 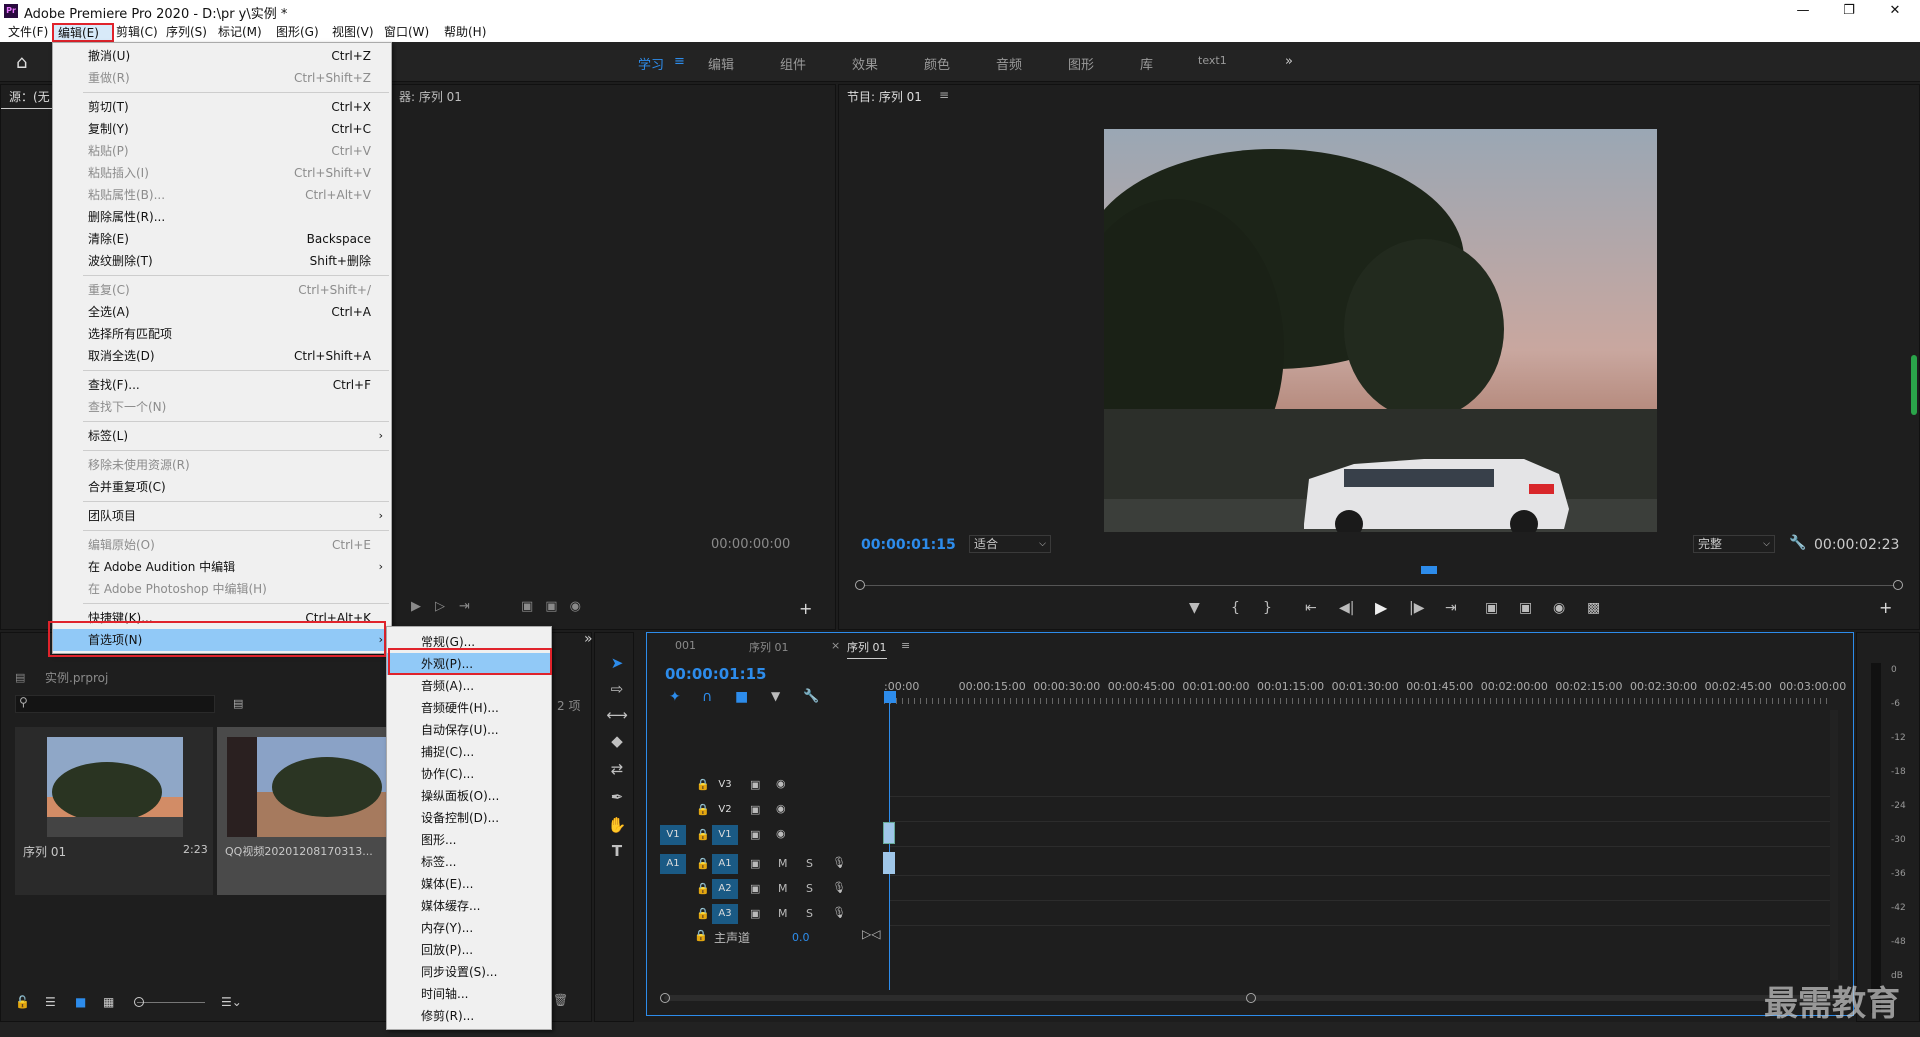 I want to click on close-tab-icon: ×, so click(x=835, y=645).